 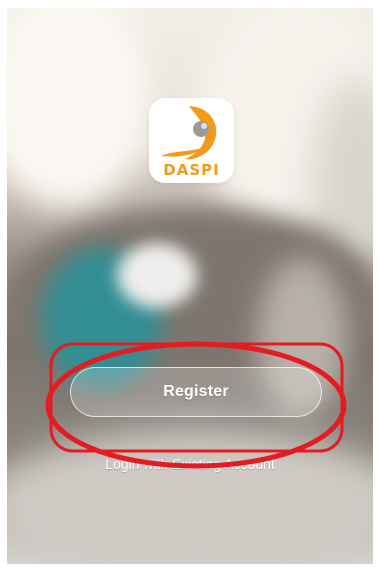 I want to click on register-button: Register, so click(x=196, y=392).